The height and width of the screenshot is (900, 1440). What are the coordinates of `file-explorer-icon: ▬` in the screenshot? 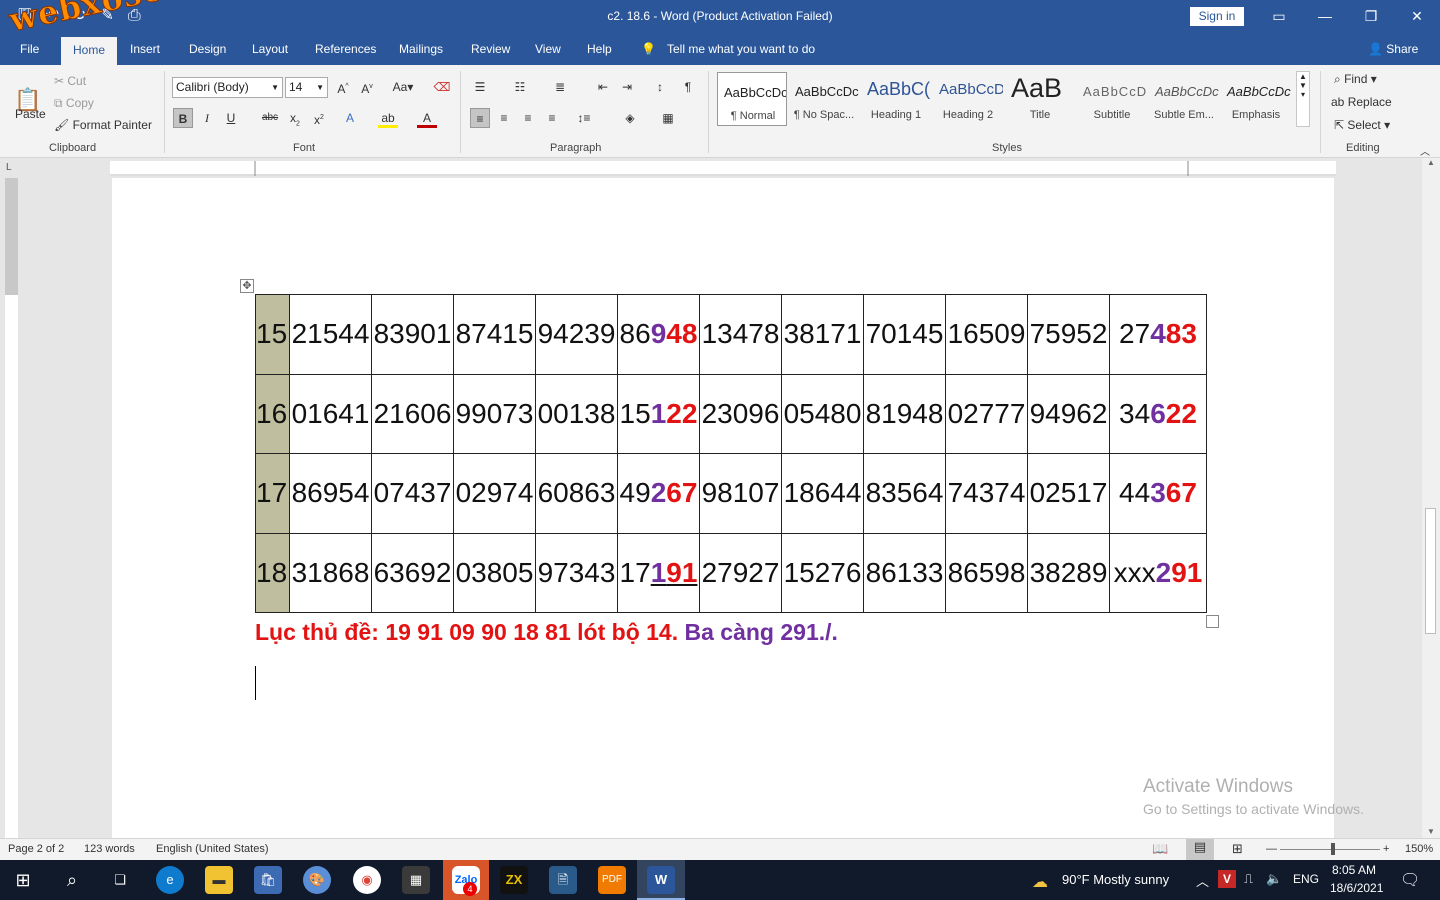 It's located at (219, 880).